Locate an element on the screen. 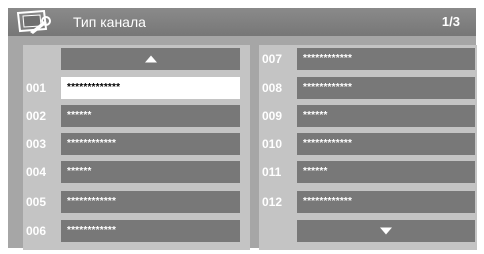 The height and width of the screenshot is (254, 484). channel-row: 008 ************ is located at coordinates (368, 88).